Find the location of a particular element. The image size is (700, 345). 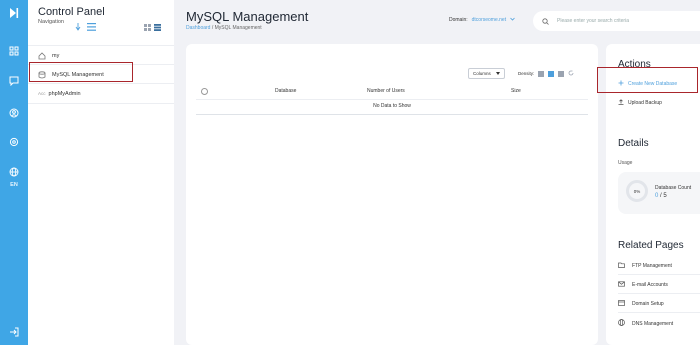

details-heading: Details is located at coordinates (633, 143).